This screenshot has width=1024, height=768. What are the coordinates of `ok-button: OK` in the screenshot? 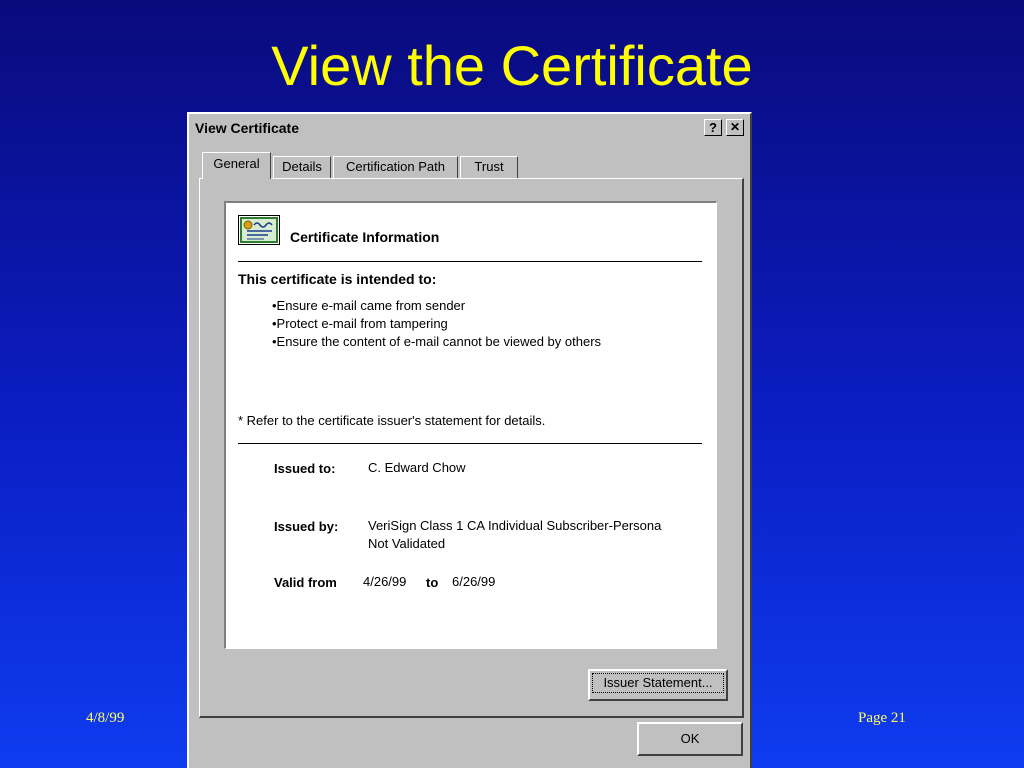 It's located at (690, 739).